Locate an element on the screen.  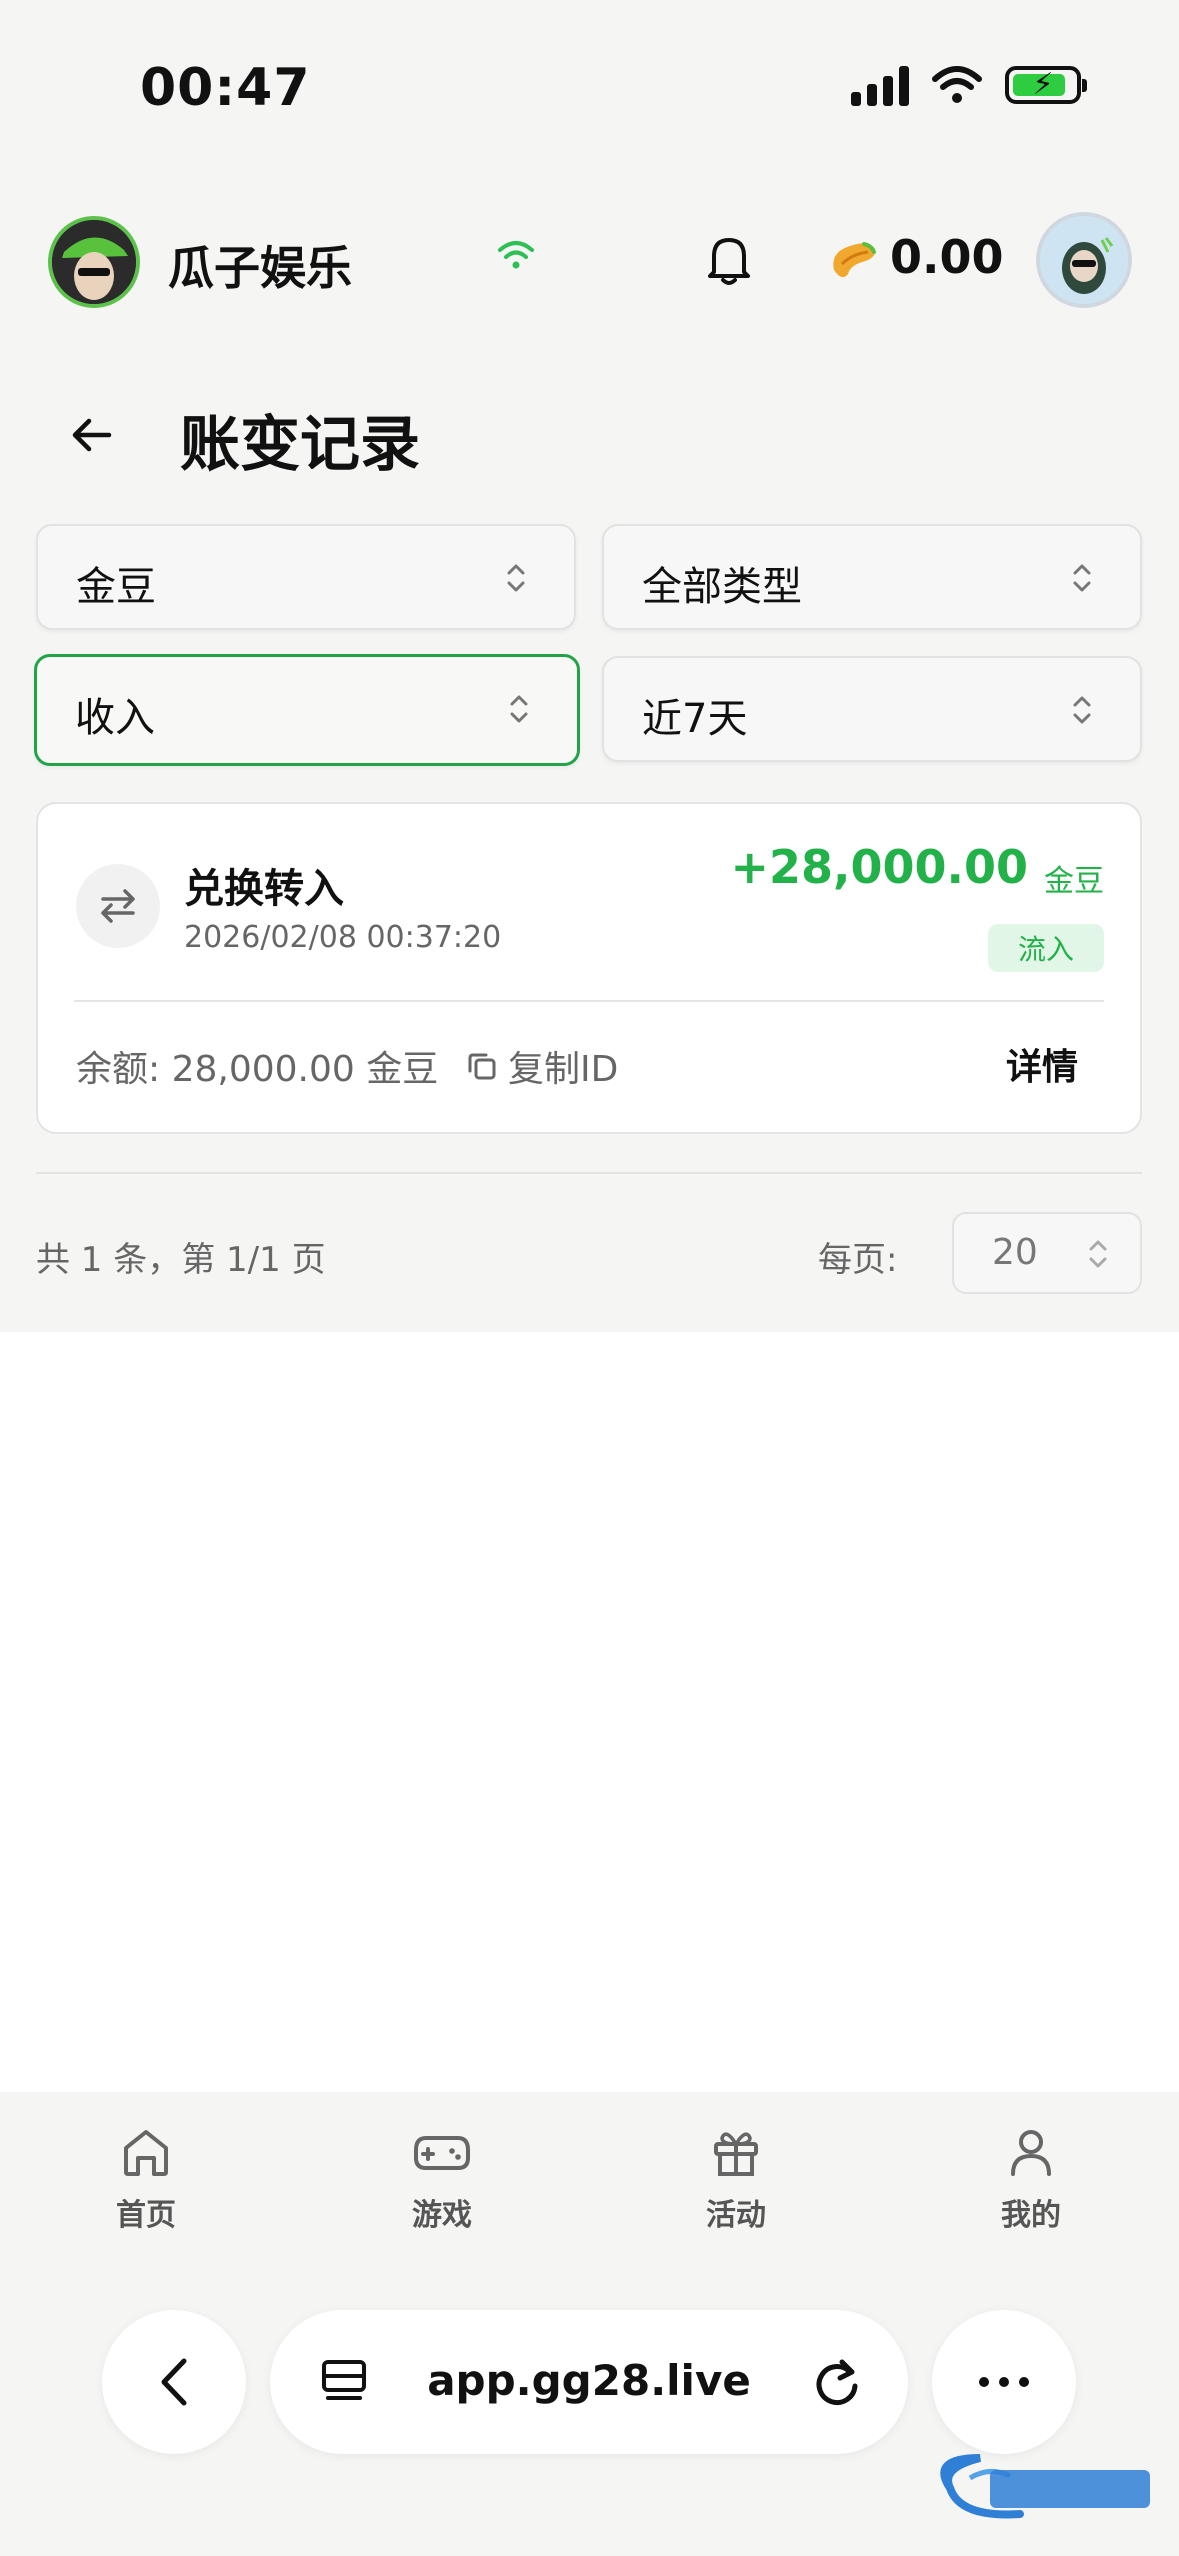
per-page-value: 20 is located at coordinates (1015, 1252).